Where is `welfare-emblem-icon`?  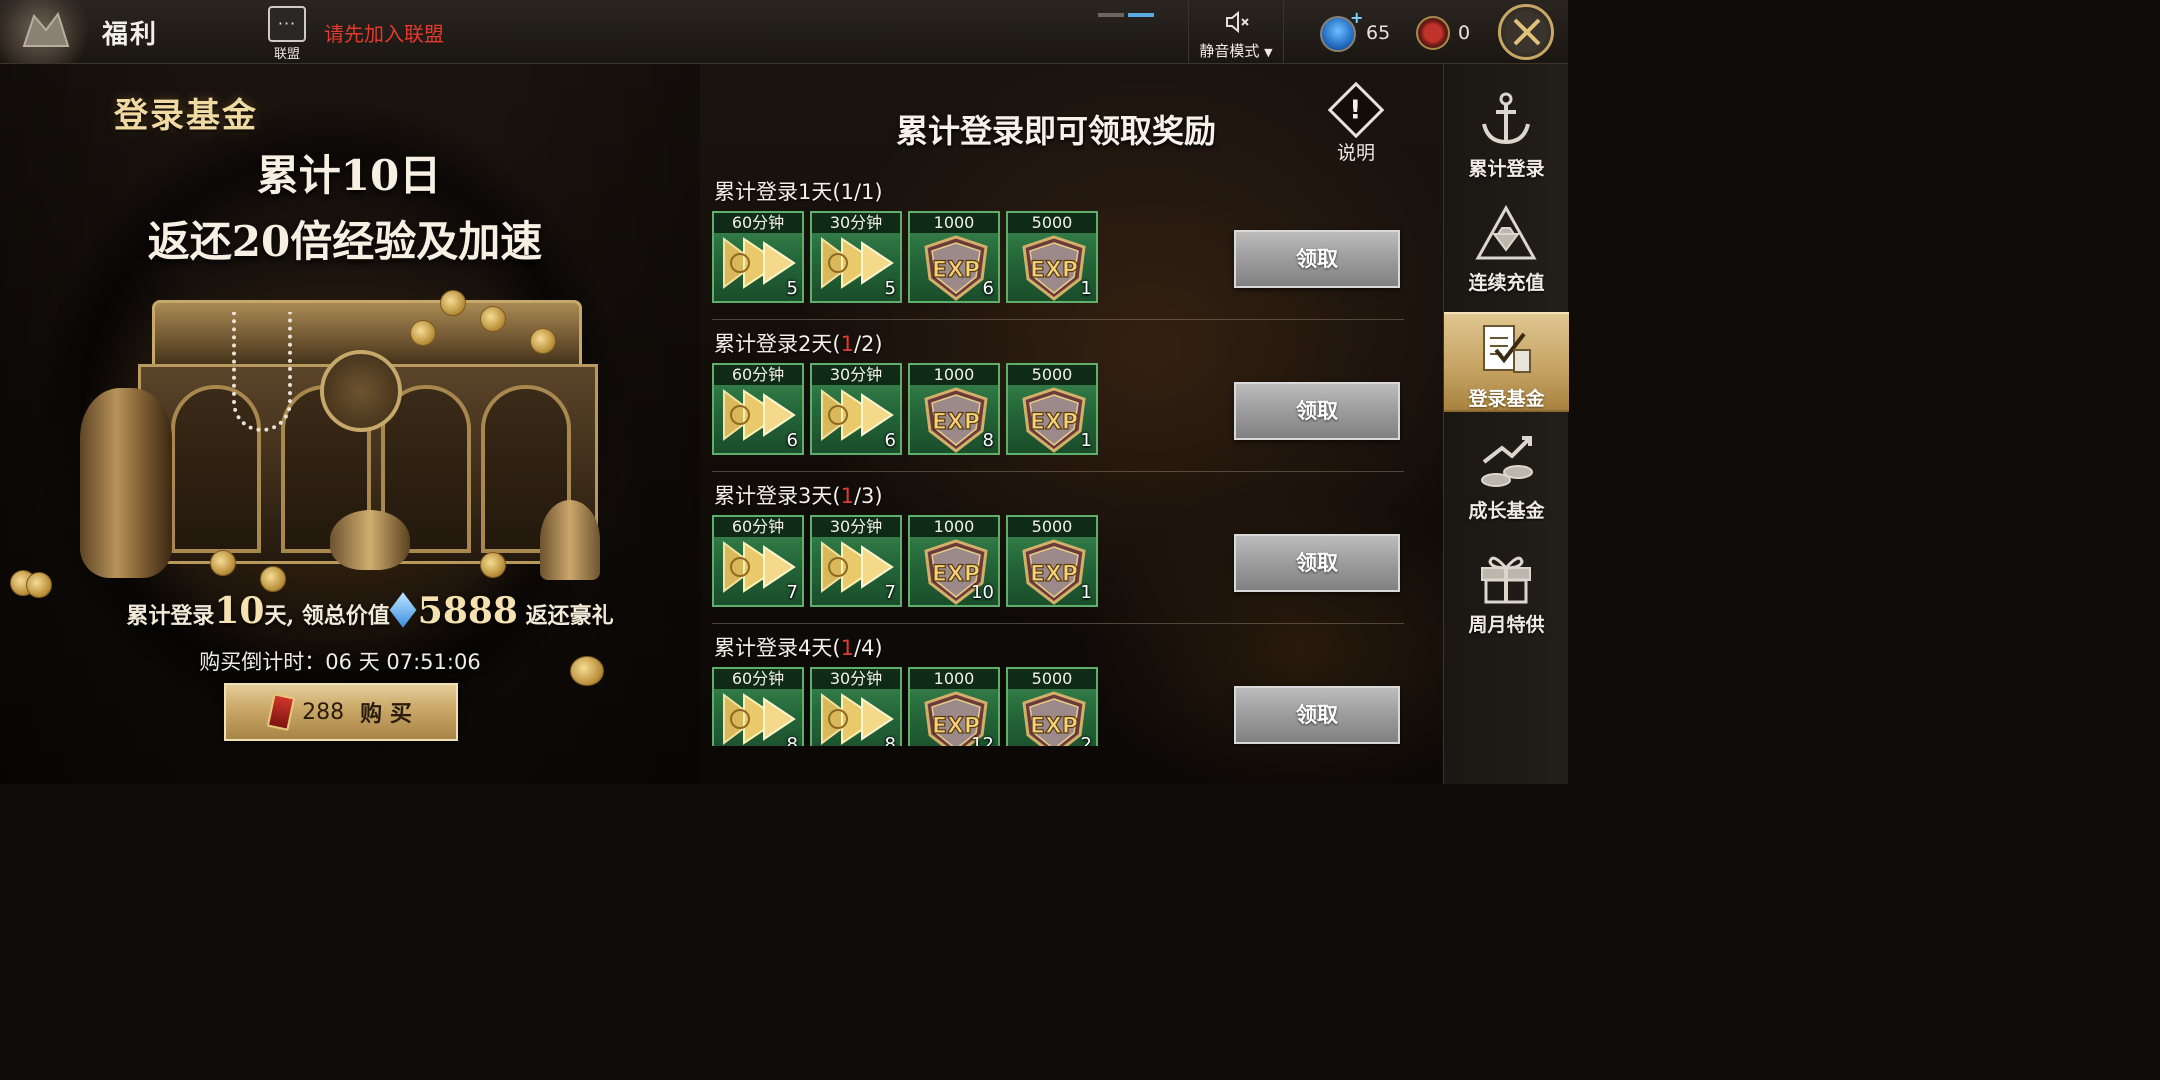 welfare-emblem-icon is located at coordinates (46, 32).